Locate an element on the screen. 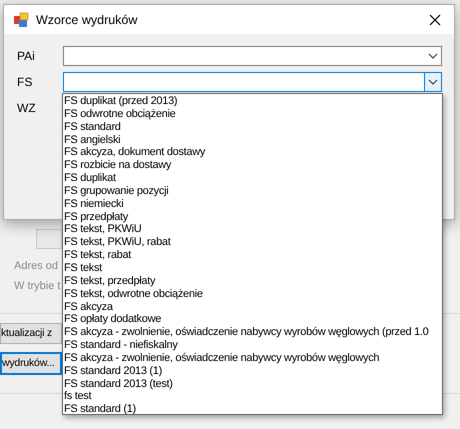  list-item: FS tekst, PKWiU is located at coordinates (103, 229).